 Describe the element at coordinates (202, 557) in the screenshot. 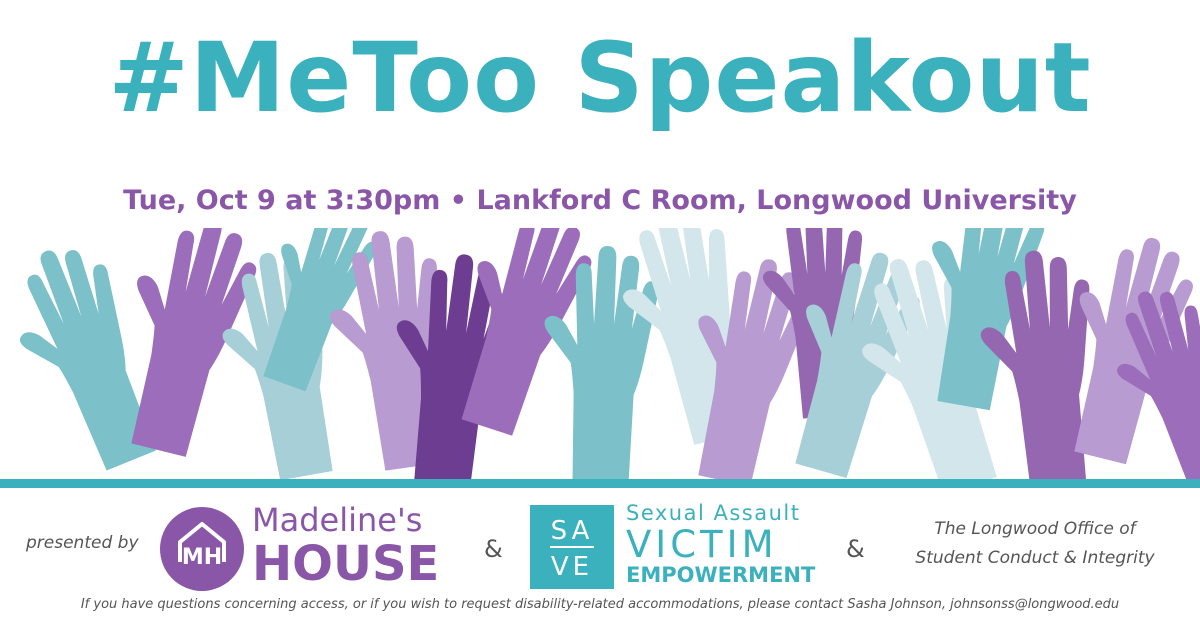

I see `madelines-house-logo-letters: MH` at that location.